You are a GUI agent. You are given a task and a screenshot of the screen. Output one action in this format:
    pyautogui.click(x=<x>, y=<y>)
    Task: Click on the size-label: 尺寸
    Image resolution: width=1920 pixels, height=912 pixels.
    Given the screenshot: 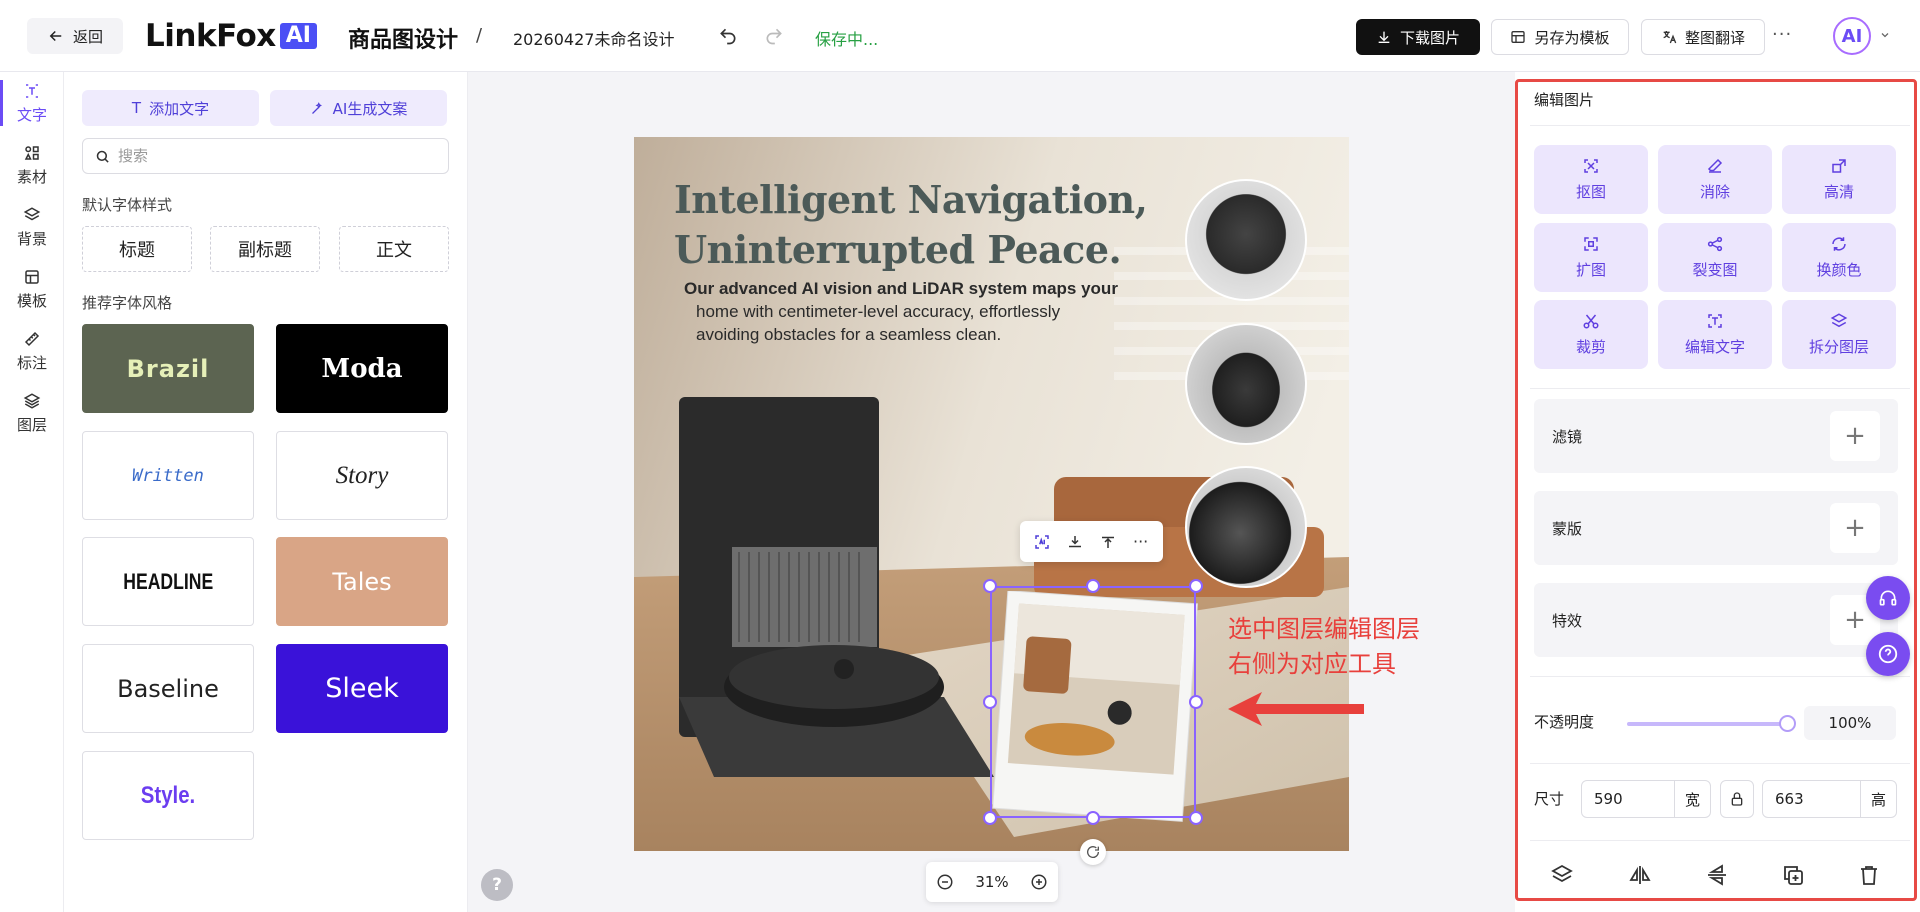 What is the action you would take?
    pyautogui.click(x=1549, y=799)
    